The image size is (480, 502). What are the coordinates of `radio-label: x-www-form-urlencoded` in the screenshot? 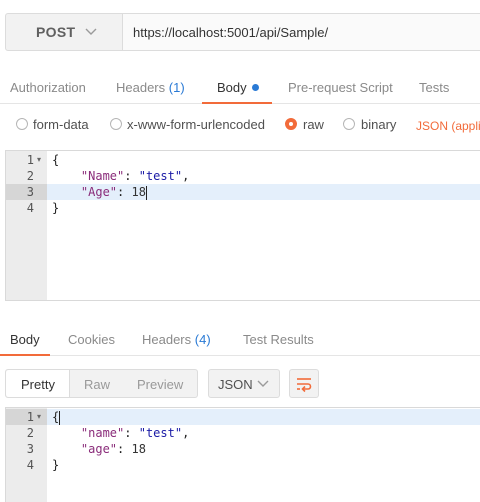 It's located at (196, 124).